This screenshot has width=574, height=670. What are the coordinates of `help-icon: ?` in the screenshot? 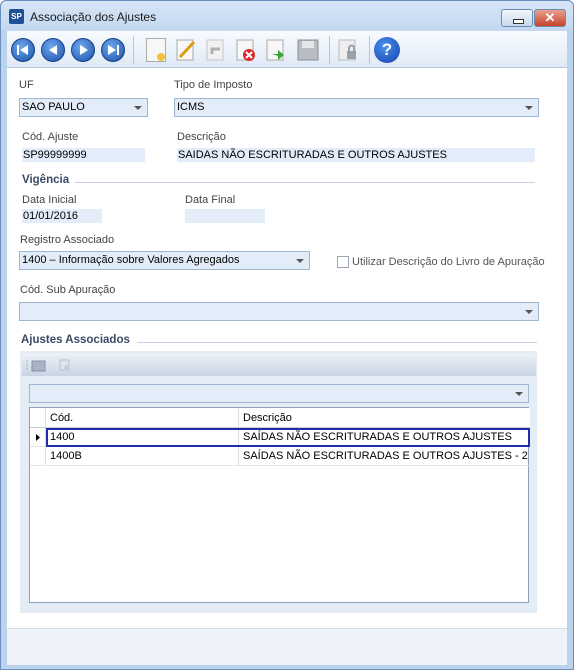 It's located at (387, 50).